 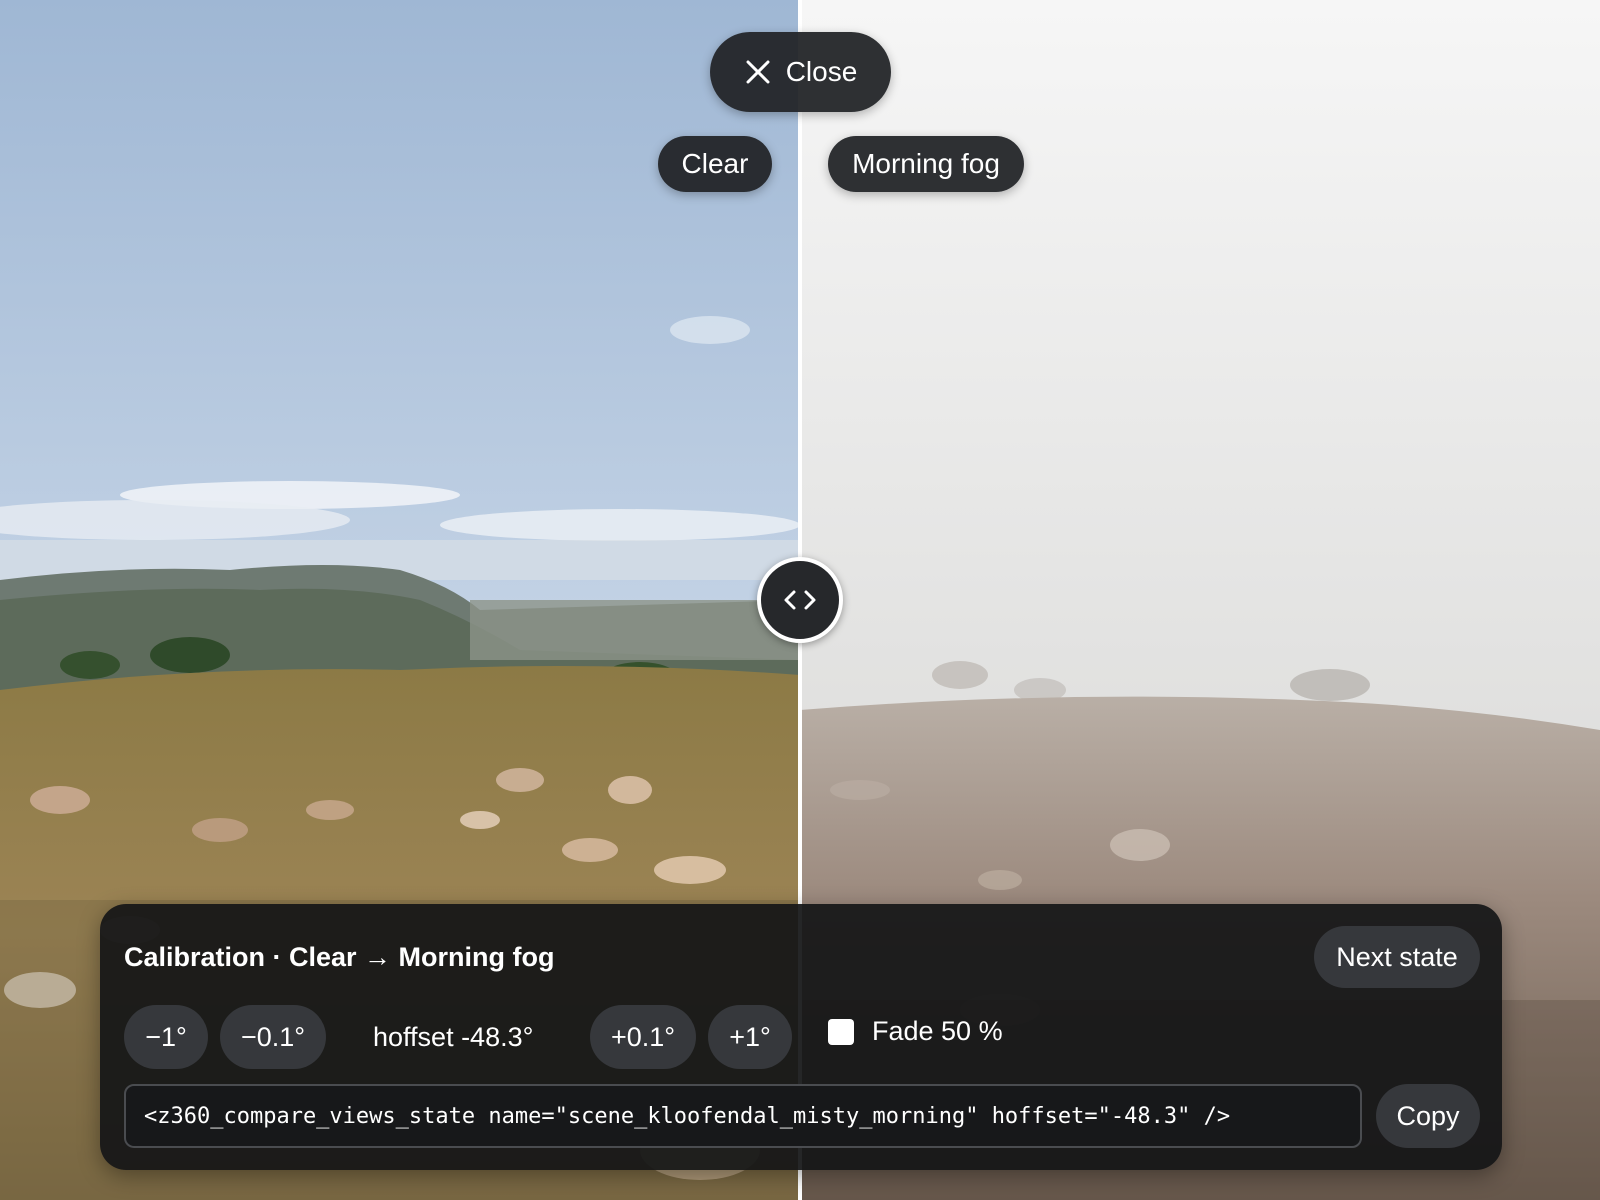 What do you see at coordinates (273, 1037) in the screenshot?
I see `hoffset-minus-0-1-button: −0.1°` at bounding box center [273, 1037].